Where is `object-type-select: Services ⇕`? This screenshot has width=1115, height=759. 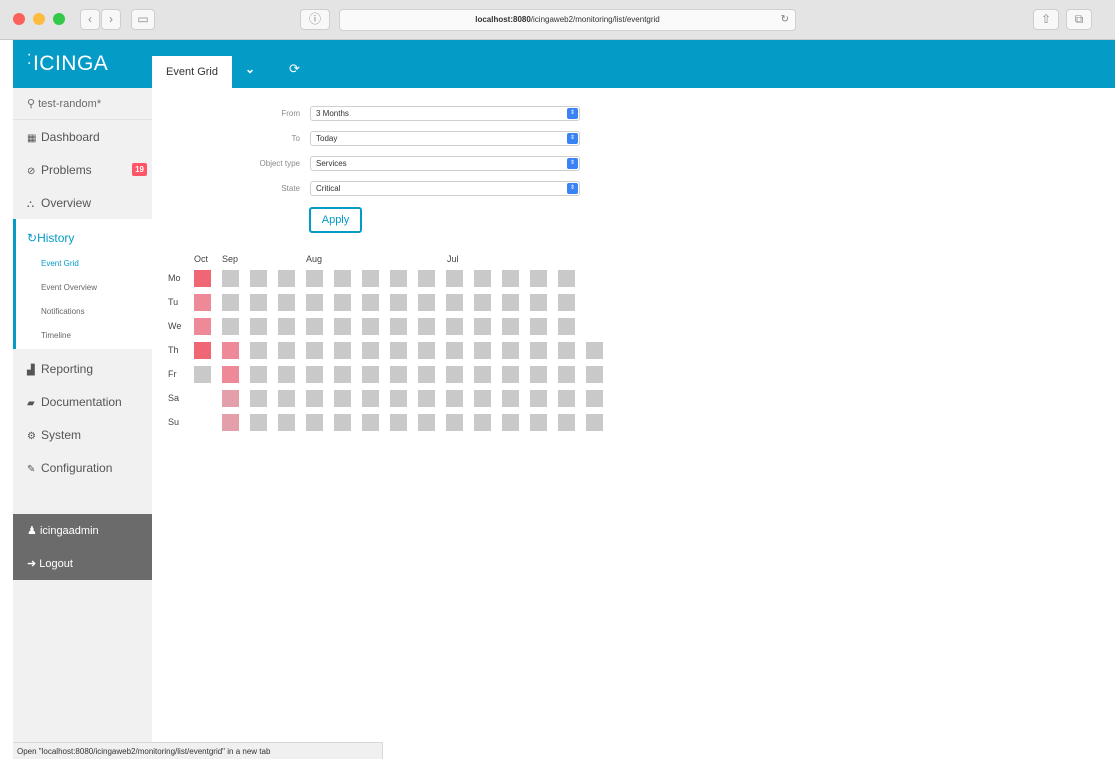 object-type-select: Services ⇕ is located at coordinates (445, 163).